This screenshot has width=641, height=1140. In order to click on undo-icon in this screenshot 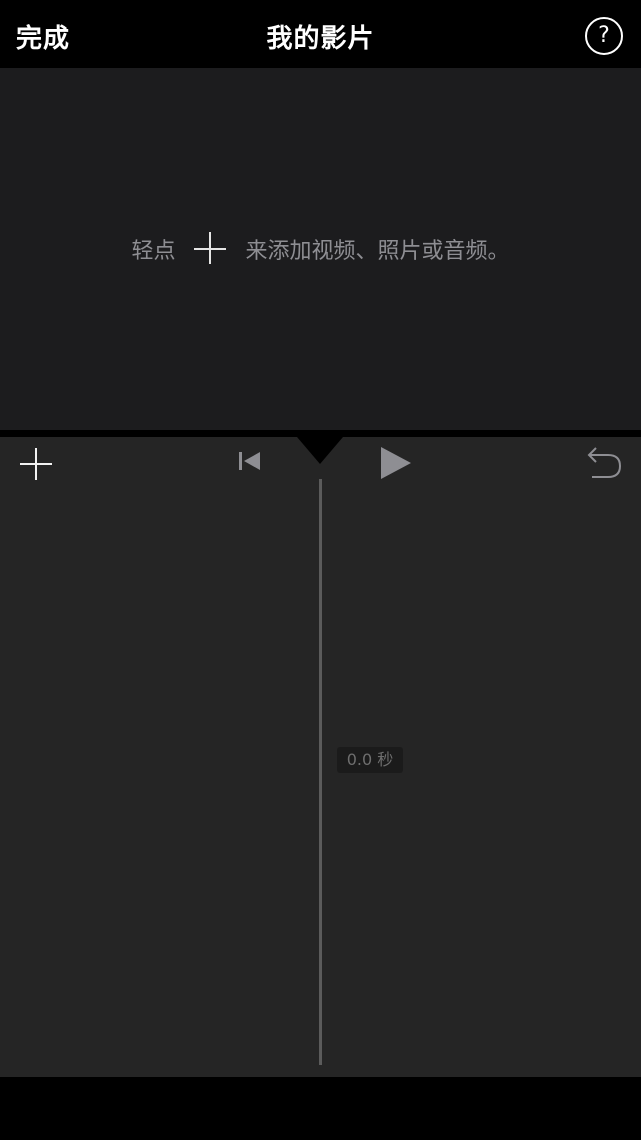, I will do `click(604, 462)`.